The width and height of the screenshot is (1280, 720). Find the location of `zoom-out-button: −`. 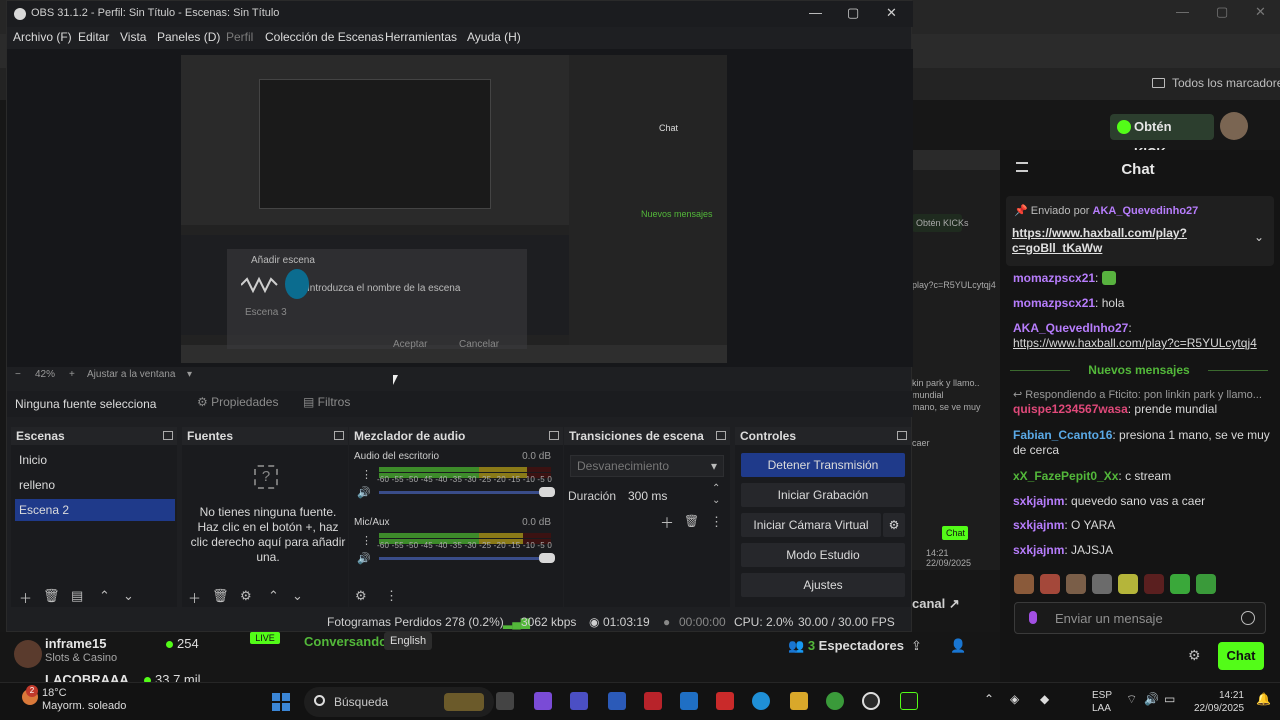

zoom-out-button: − is located at coordinates (18, 374).